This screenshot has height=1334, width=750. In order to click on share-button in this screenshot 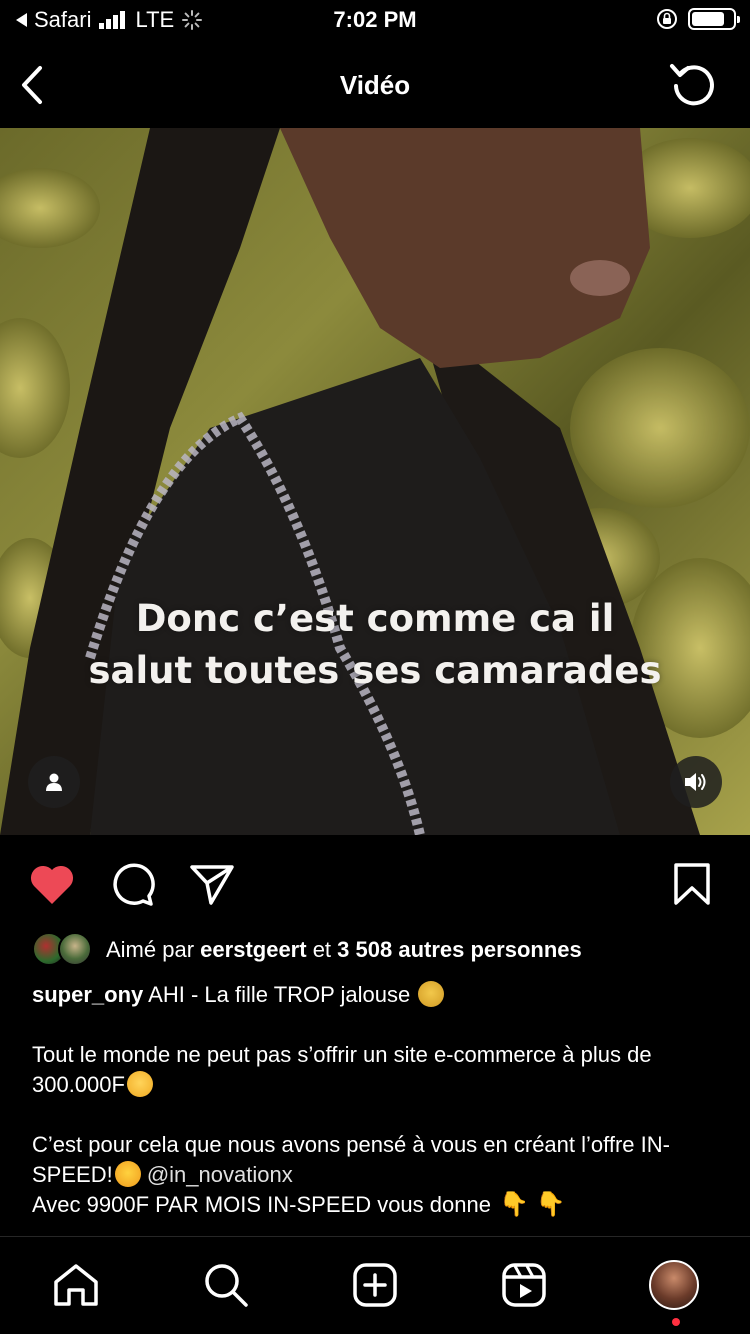, I will do `click(212, 884)`.